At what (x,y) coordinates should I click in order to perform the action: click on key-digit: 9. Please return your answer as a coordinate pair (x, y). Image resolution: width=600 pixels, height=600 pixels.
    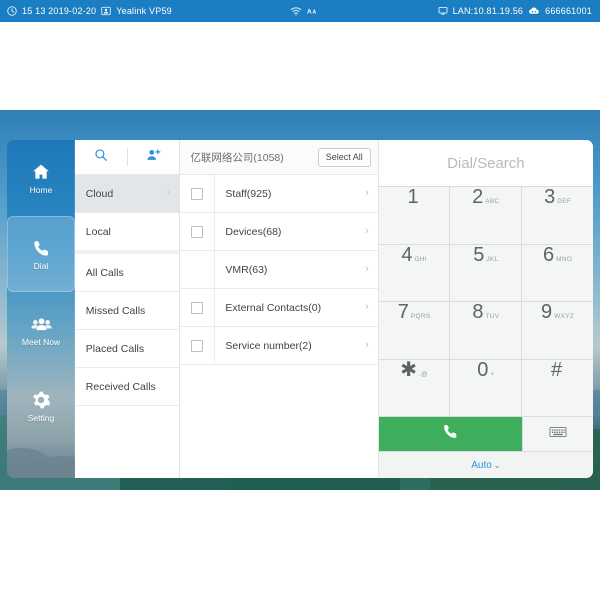
    Looking at the image, I should click on (547, 312).